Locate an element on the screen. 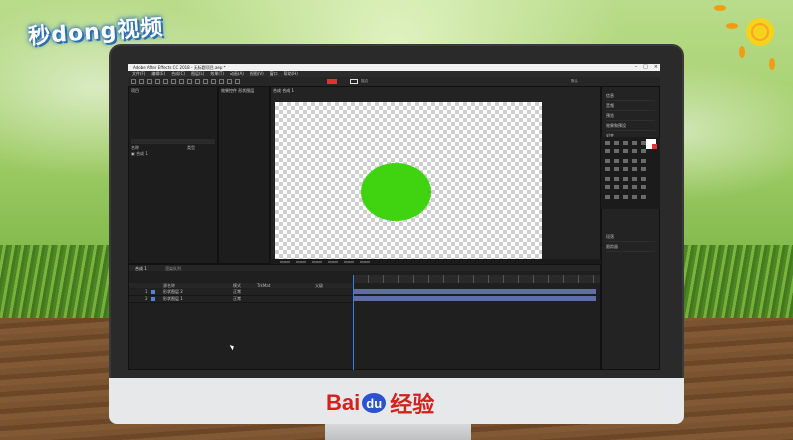 This screenshot has width=793, height=440. current-time-indicator is located at coordinates (353, 322).